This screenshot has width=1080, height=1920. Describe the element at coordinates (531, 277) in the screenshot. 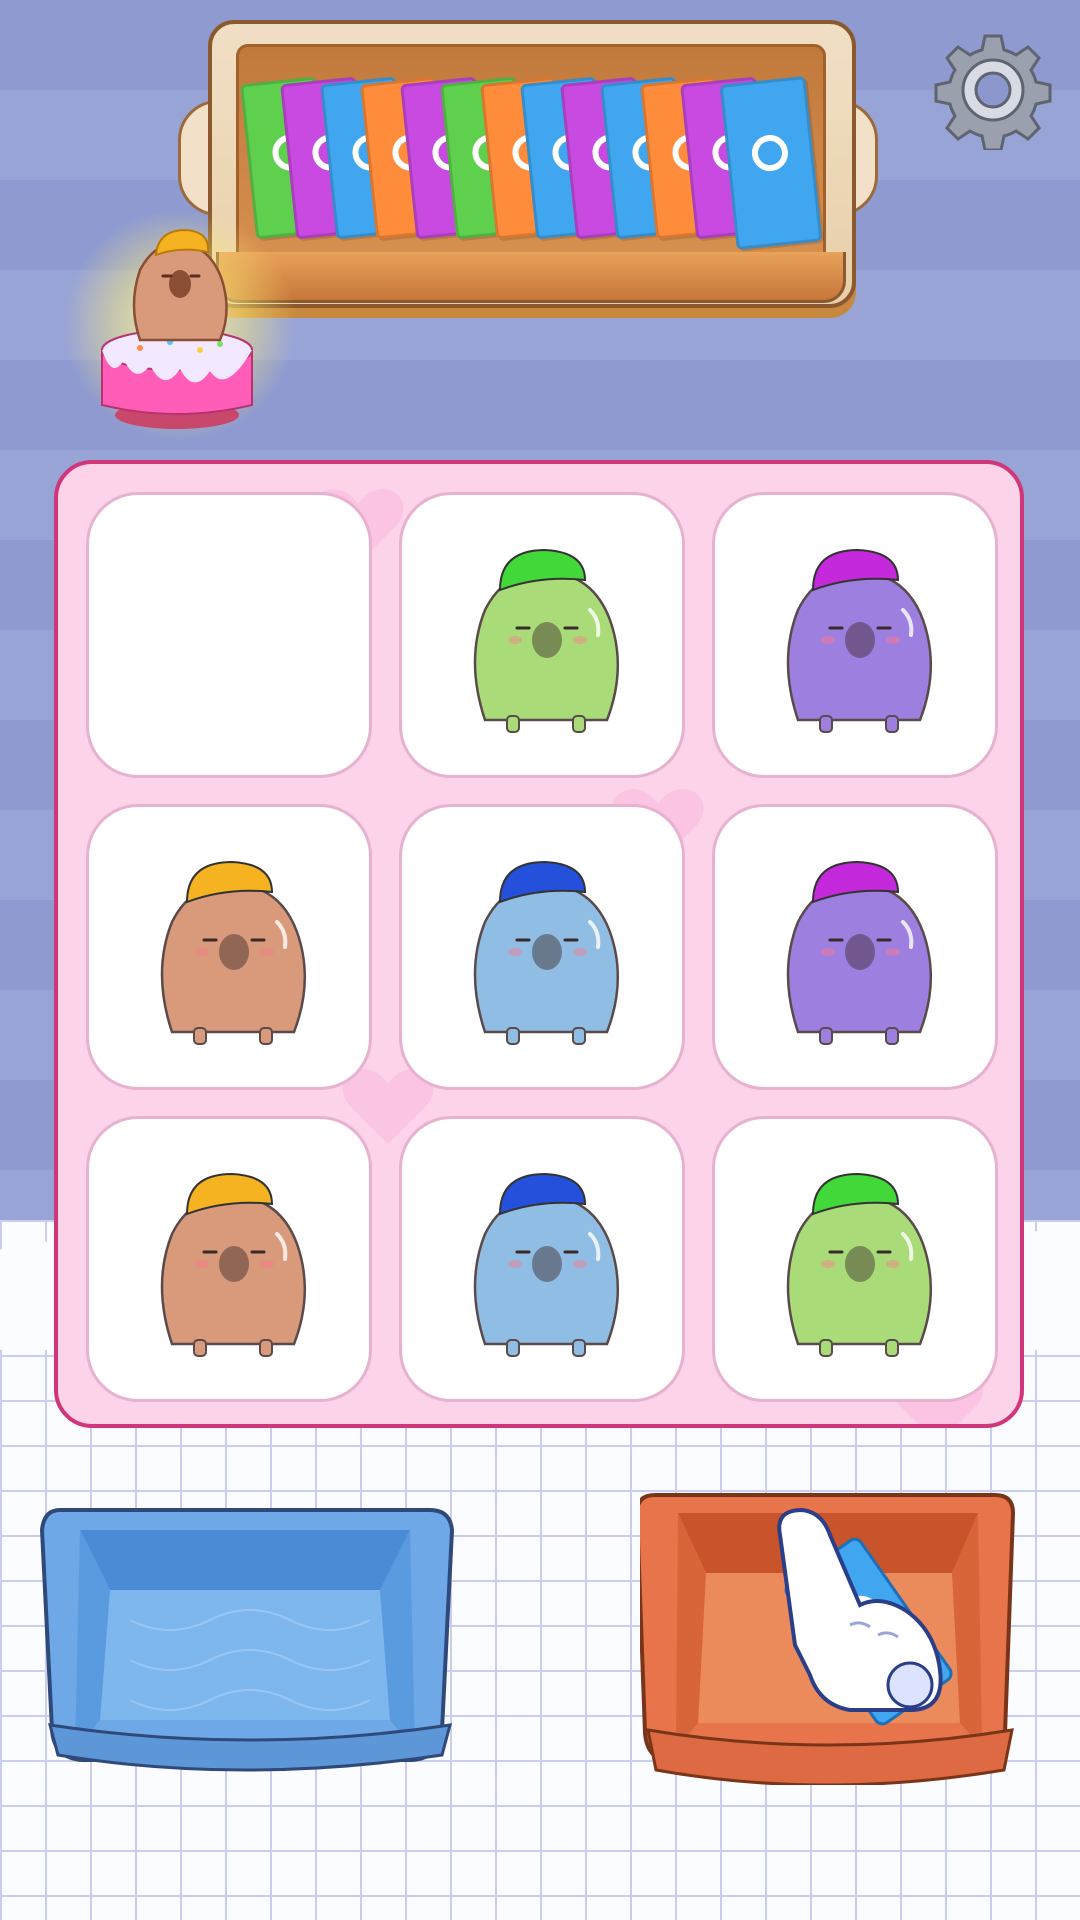

I see `tray-front` at that location.